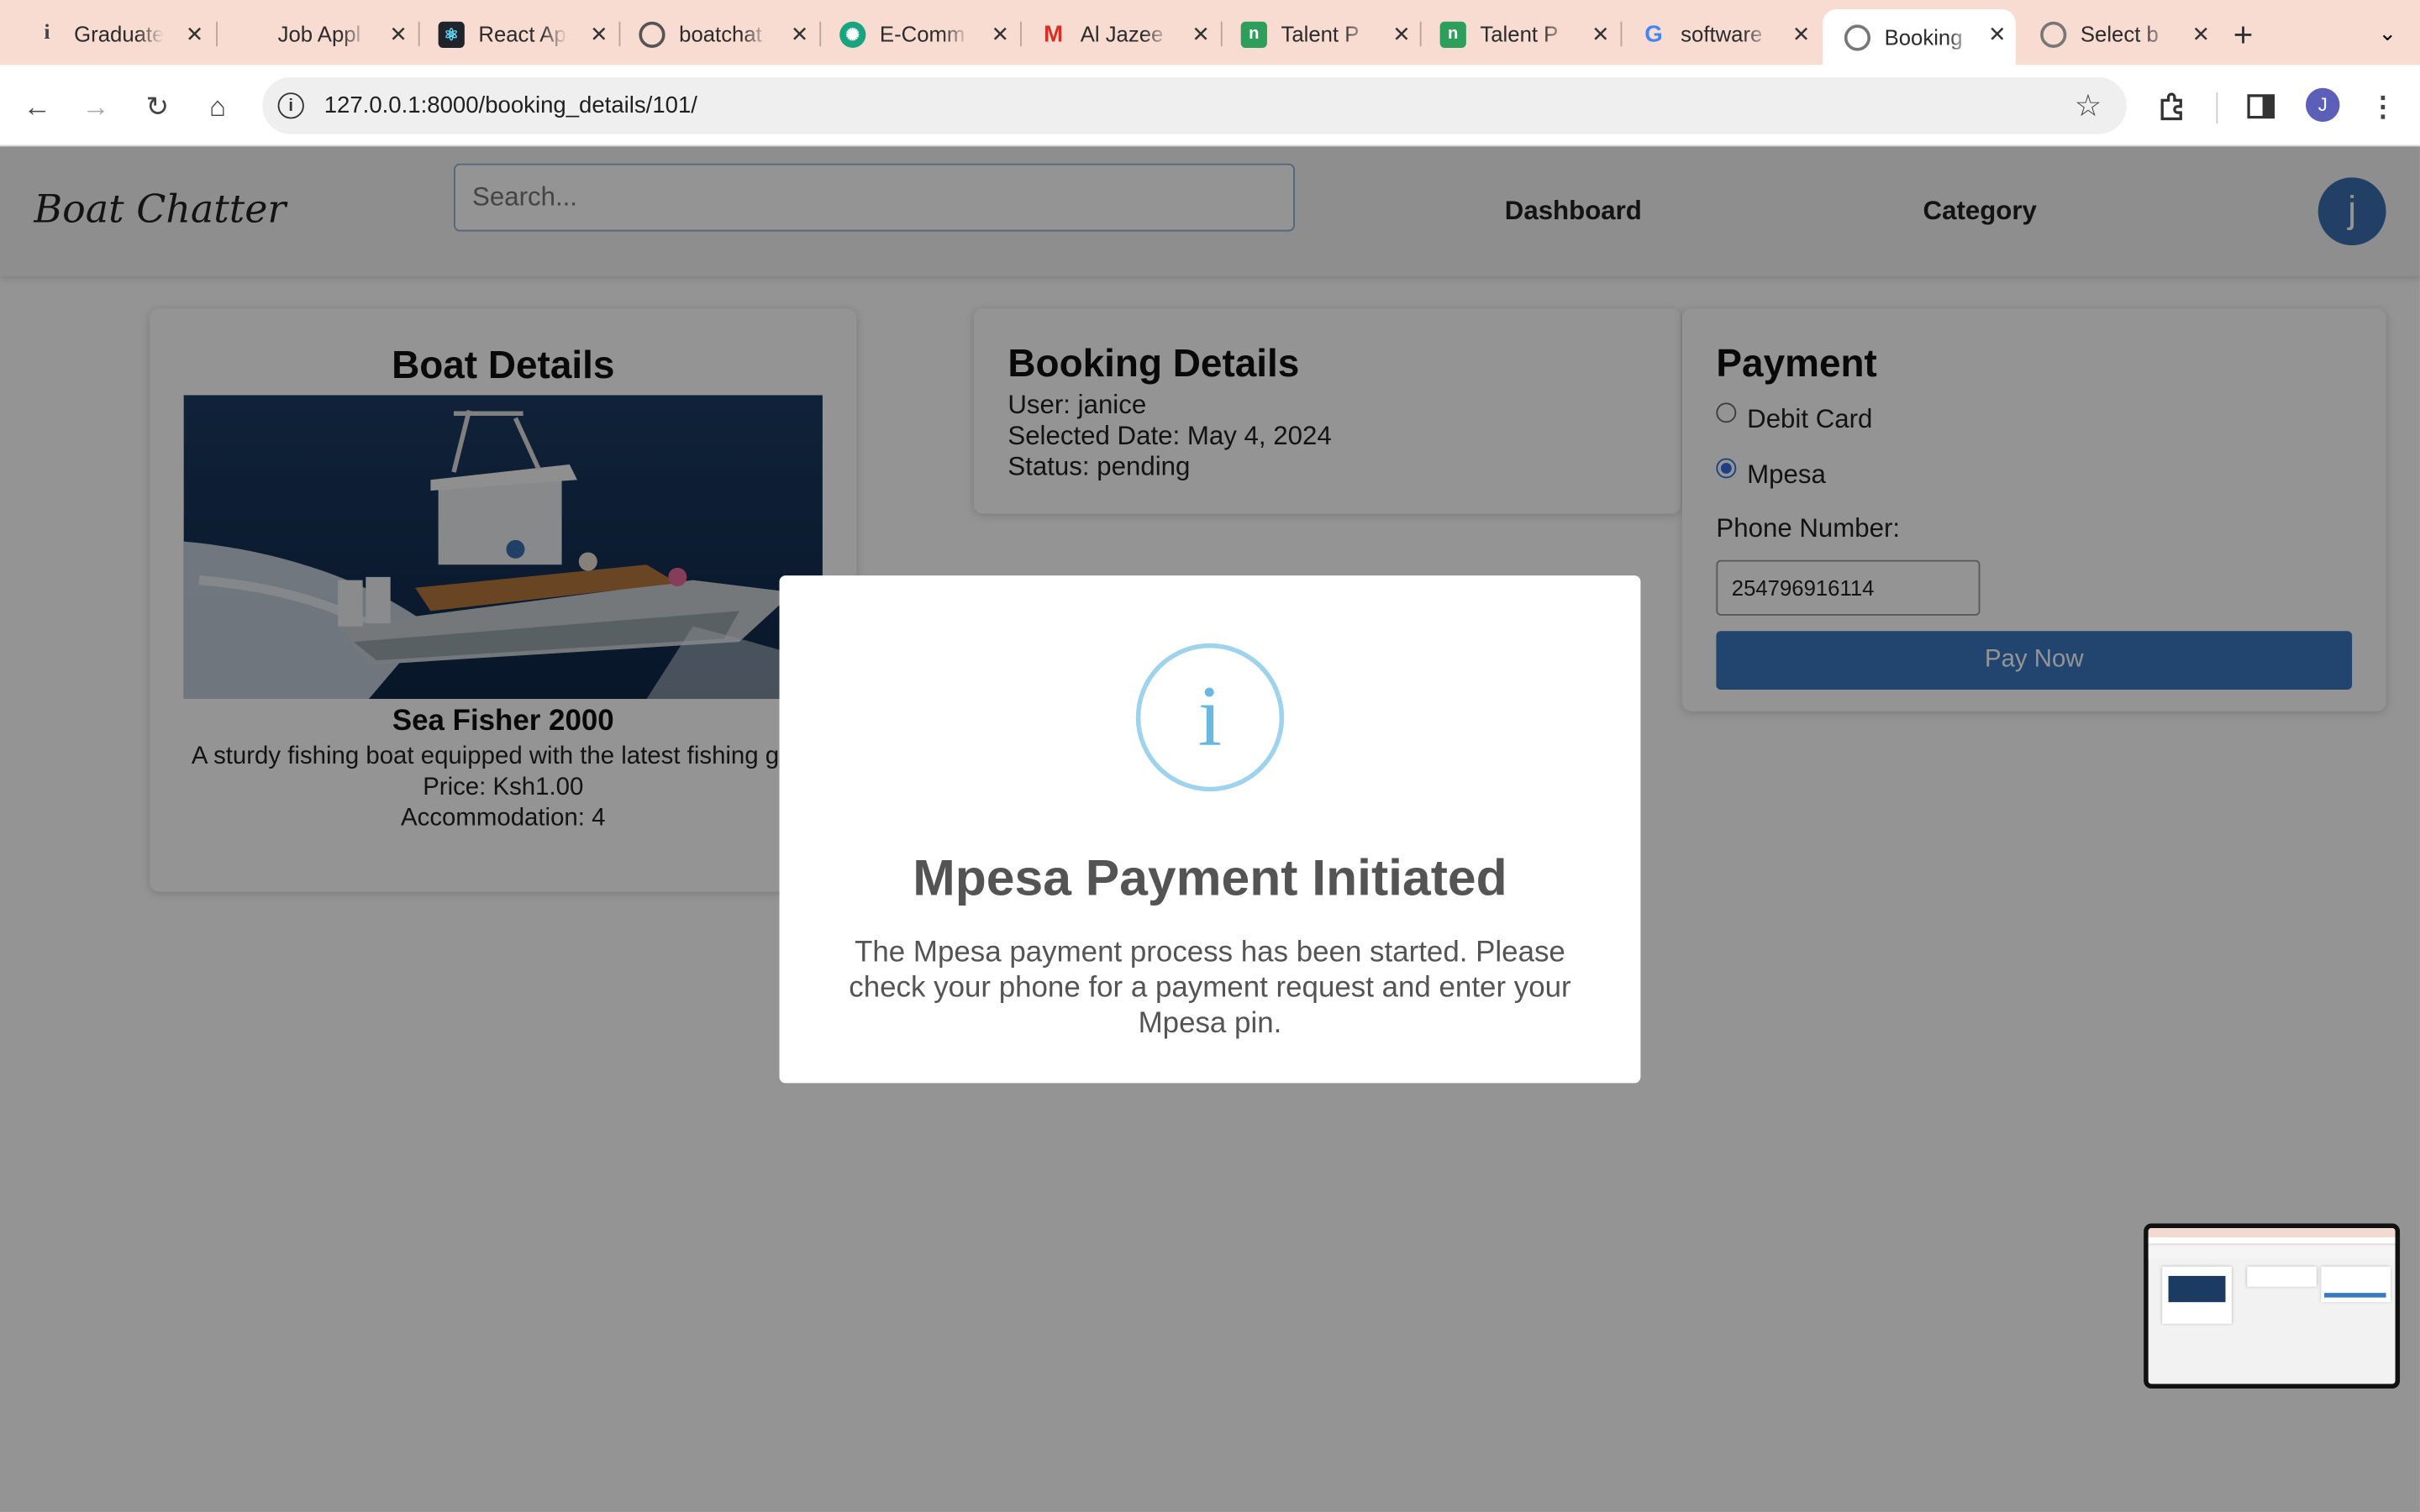 The width and height of the screenshot is (2420, 1512). I want to click on toolbar-divider, so click(2217, 107).